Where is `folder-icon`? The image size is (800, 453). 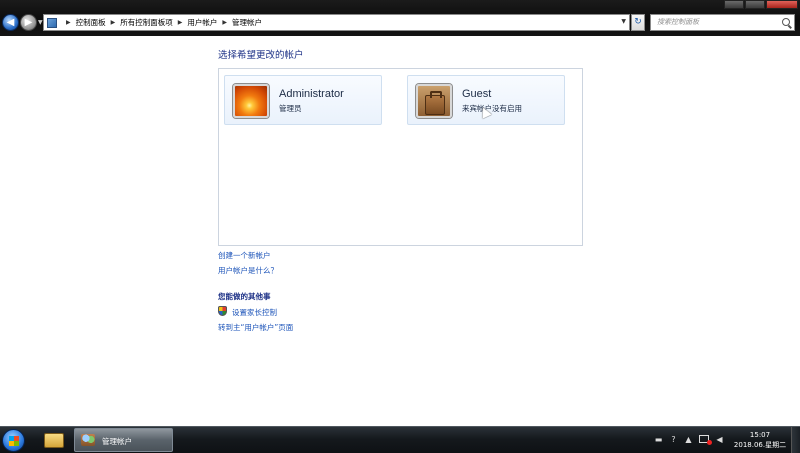 folder-icon is located at coordinates (54, 440).